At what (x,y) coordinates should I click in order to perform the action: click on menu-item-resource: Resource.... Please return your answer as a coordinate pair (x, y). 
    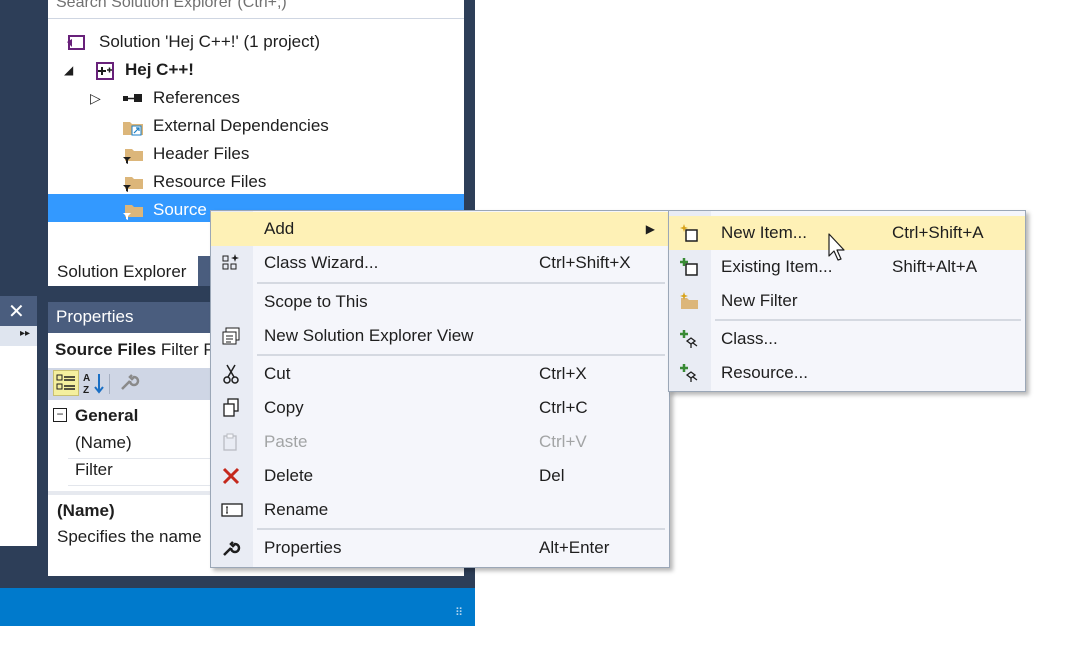
    Looking at the image, I should click on (847, 373).